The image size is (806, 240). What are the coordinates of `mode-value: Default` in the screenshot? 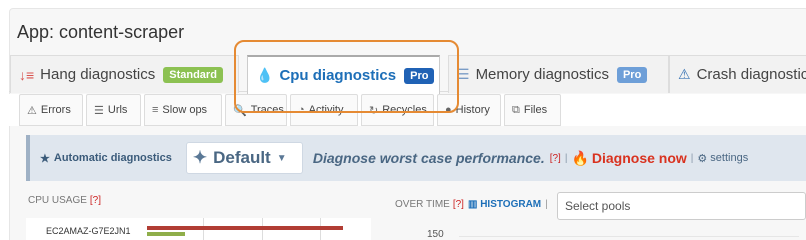 It's located at (242, 157).